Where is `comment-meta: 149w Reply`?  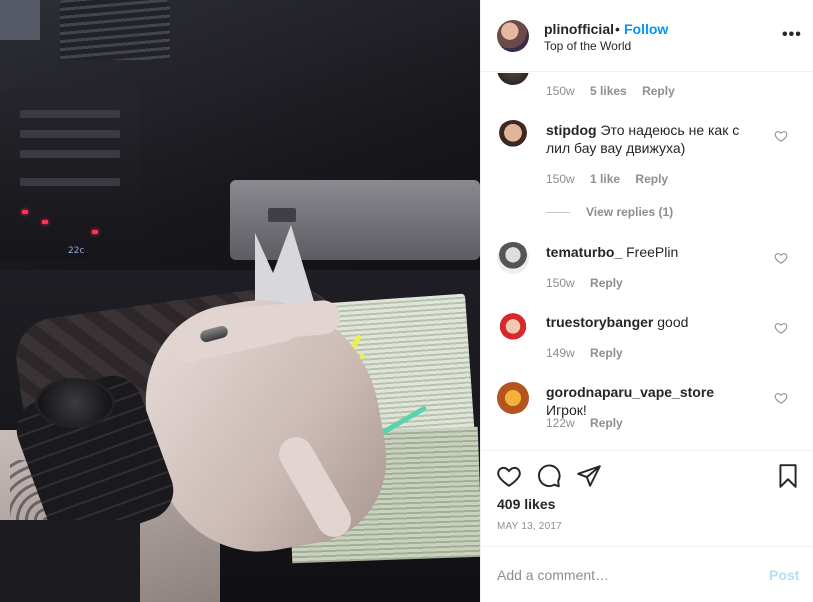 comment-meta: 149w Reply is located at coordinates (590, 353).